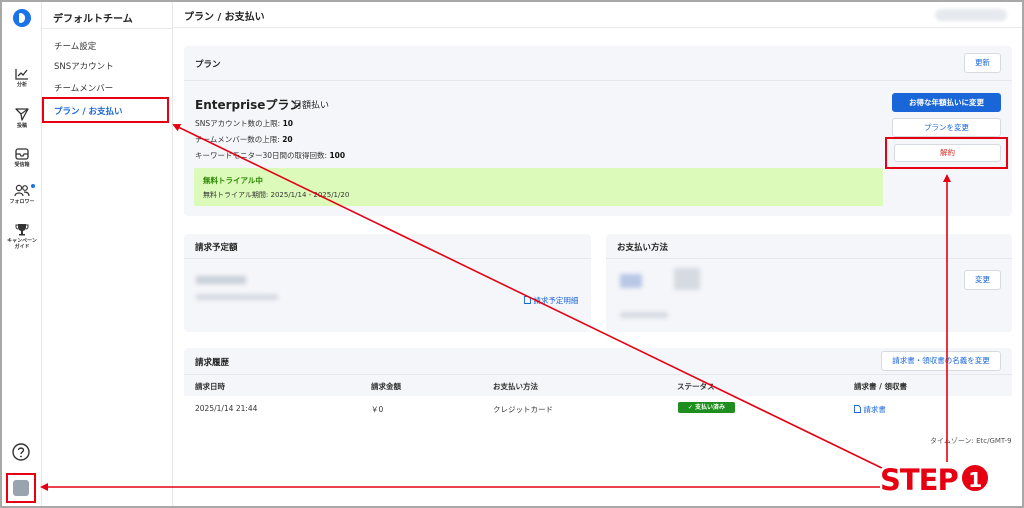 This screenshot has width=1024, height=508. I want to click on billing-estimate-title: 請求予定額, so click(216, 248).